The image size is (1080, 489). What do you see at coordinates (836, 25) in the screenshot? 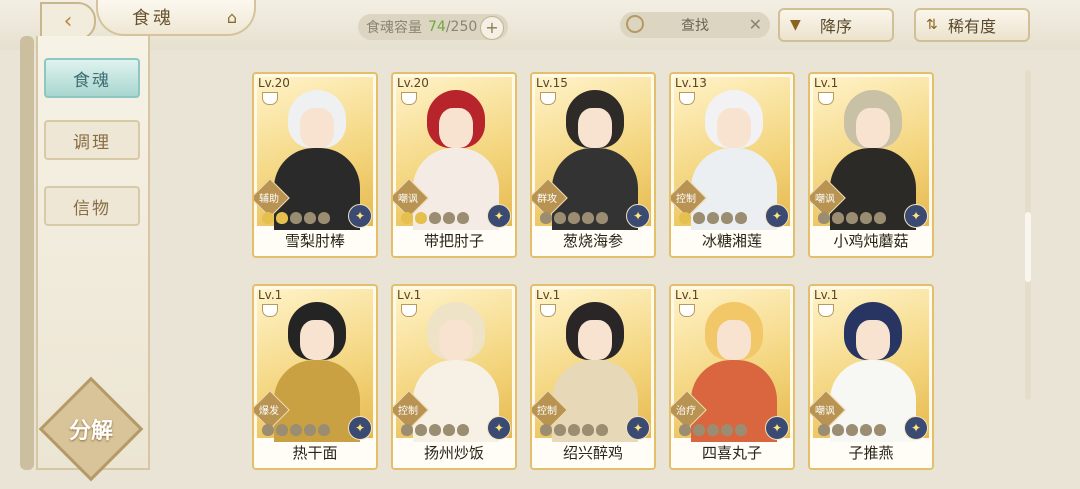
I see `sort-order-button: ▼ 降序` at bounding box center [836, 25].